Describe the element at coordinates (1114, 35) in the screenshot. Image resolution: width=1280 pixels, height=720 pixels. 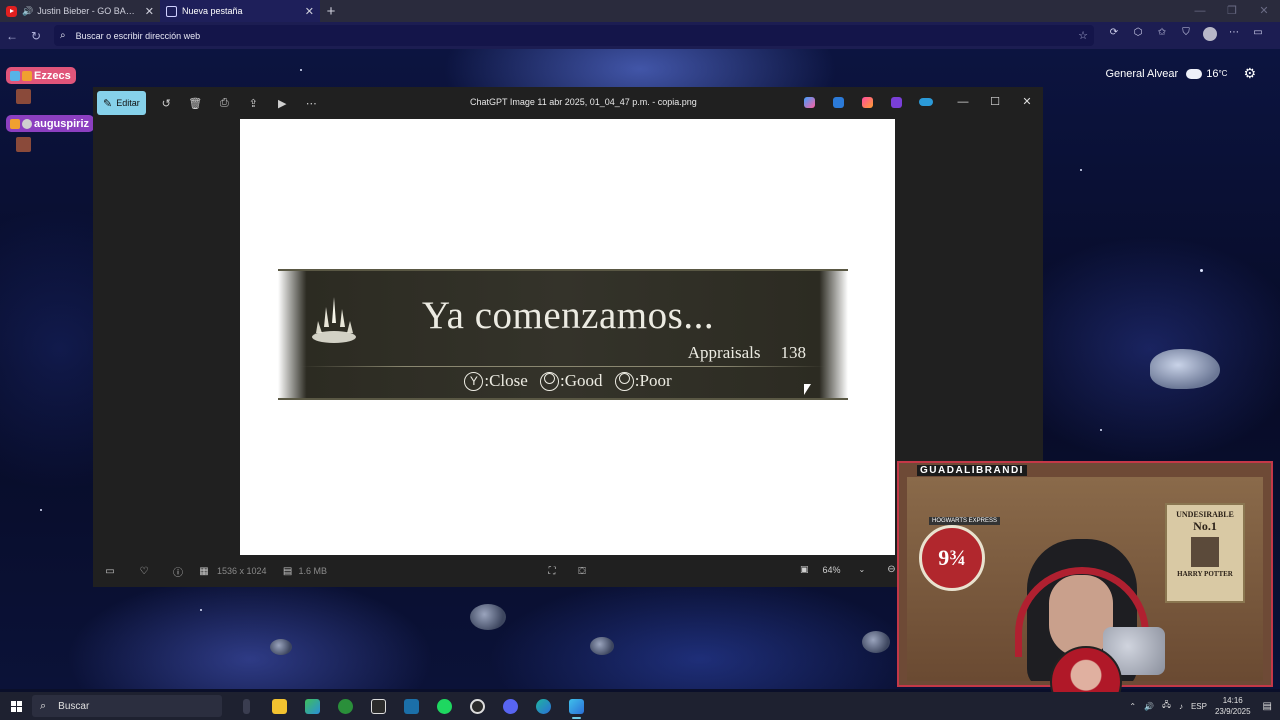
I see `extensions-icon: ⟳` at that location.